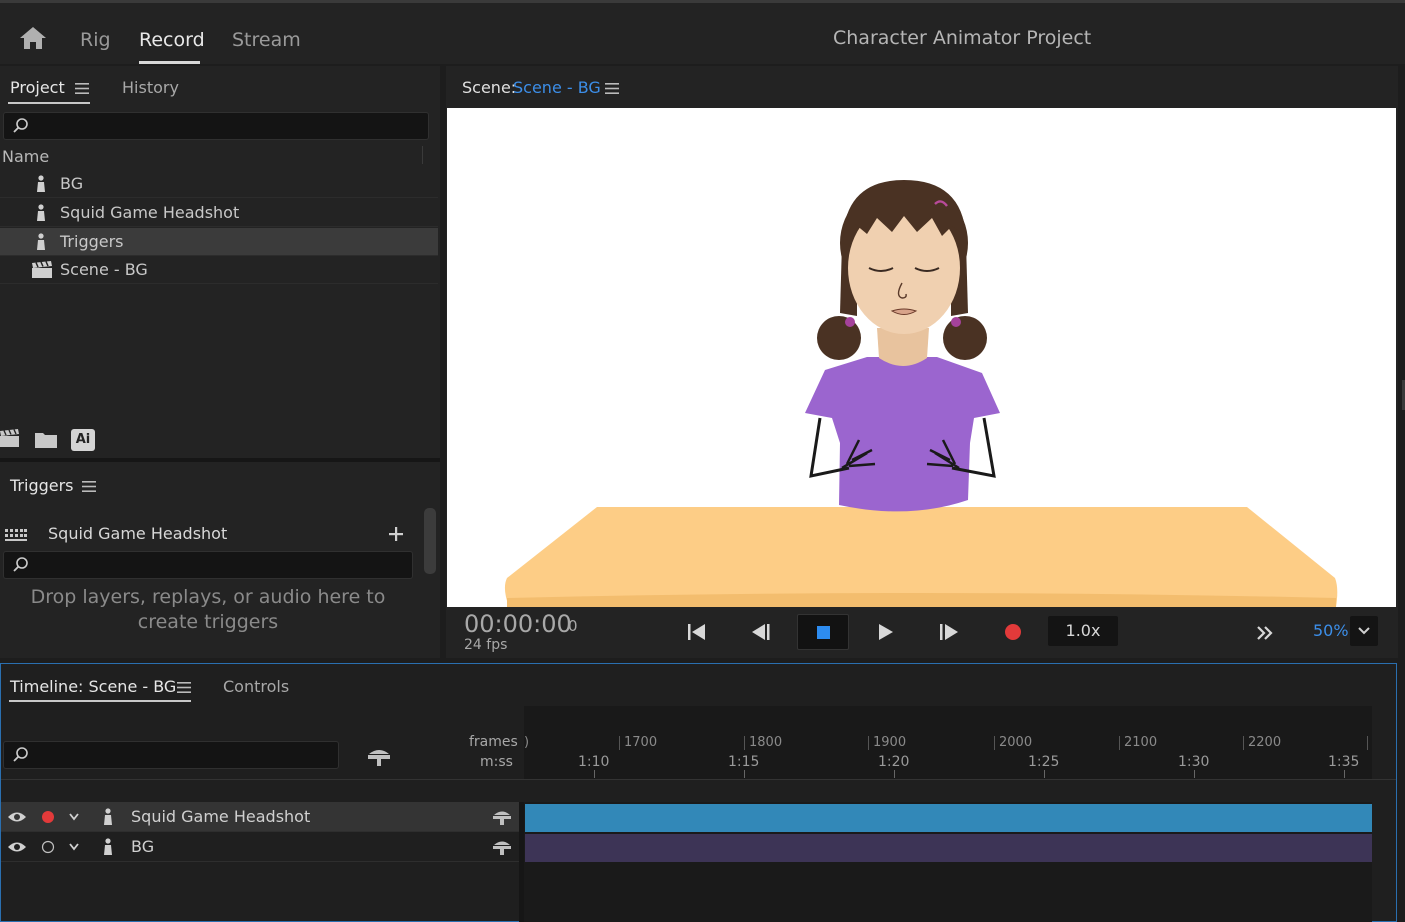  Describe the element at coordinates (761, 632) in the screenshot. I see `step-back-icon` at that location.